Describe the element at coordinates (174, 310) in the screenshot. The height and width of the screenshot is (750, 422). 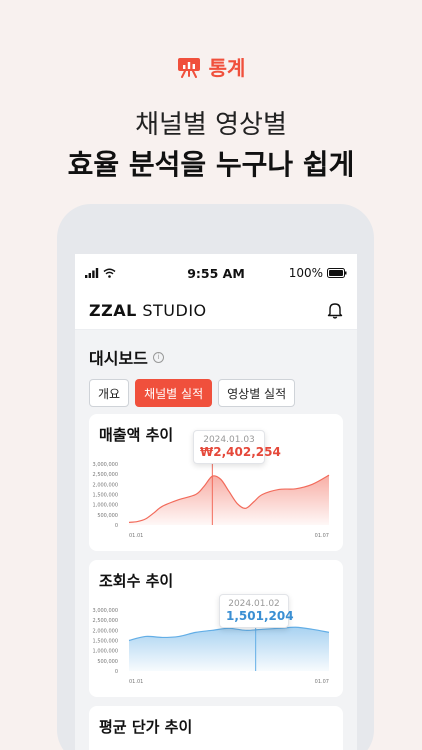
I see `logo-rest: STUDIO` at that location.